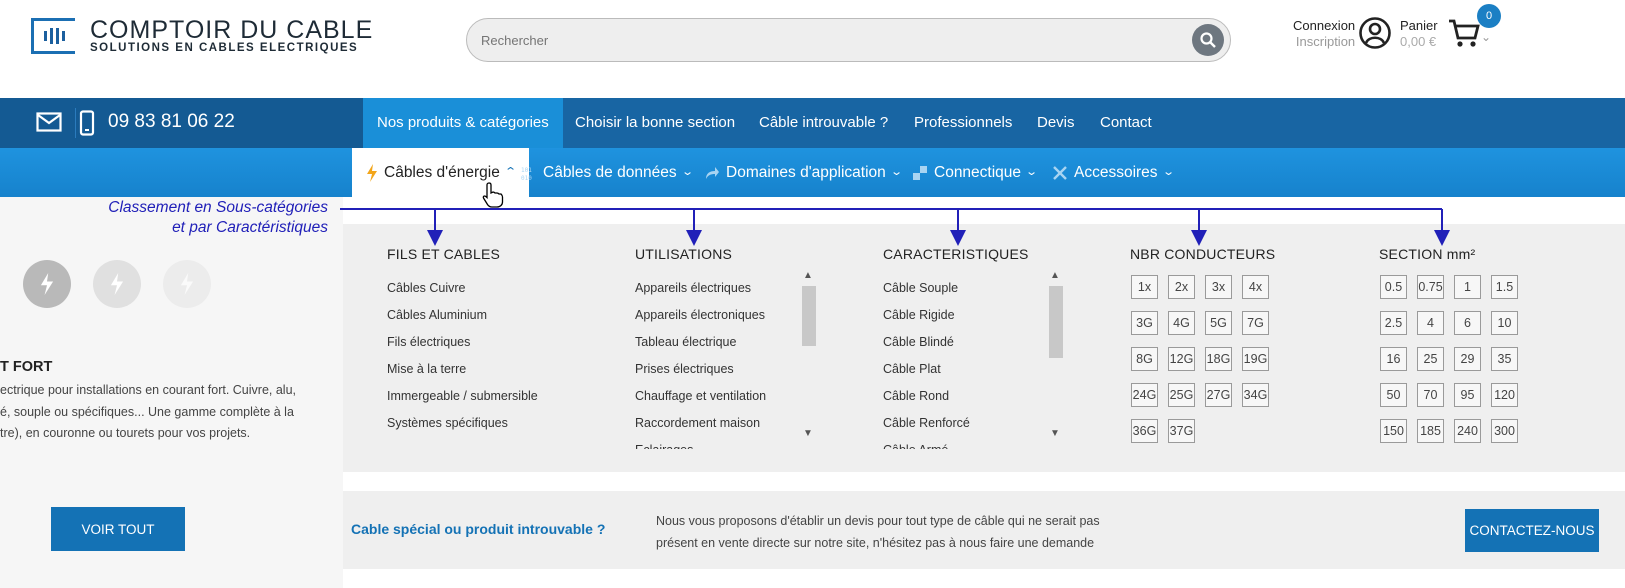 The image size is (1625, 588). I want to click on hand-cursor-icon, so click(493, 195).